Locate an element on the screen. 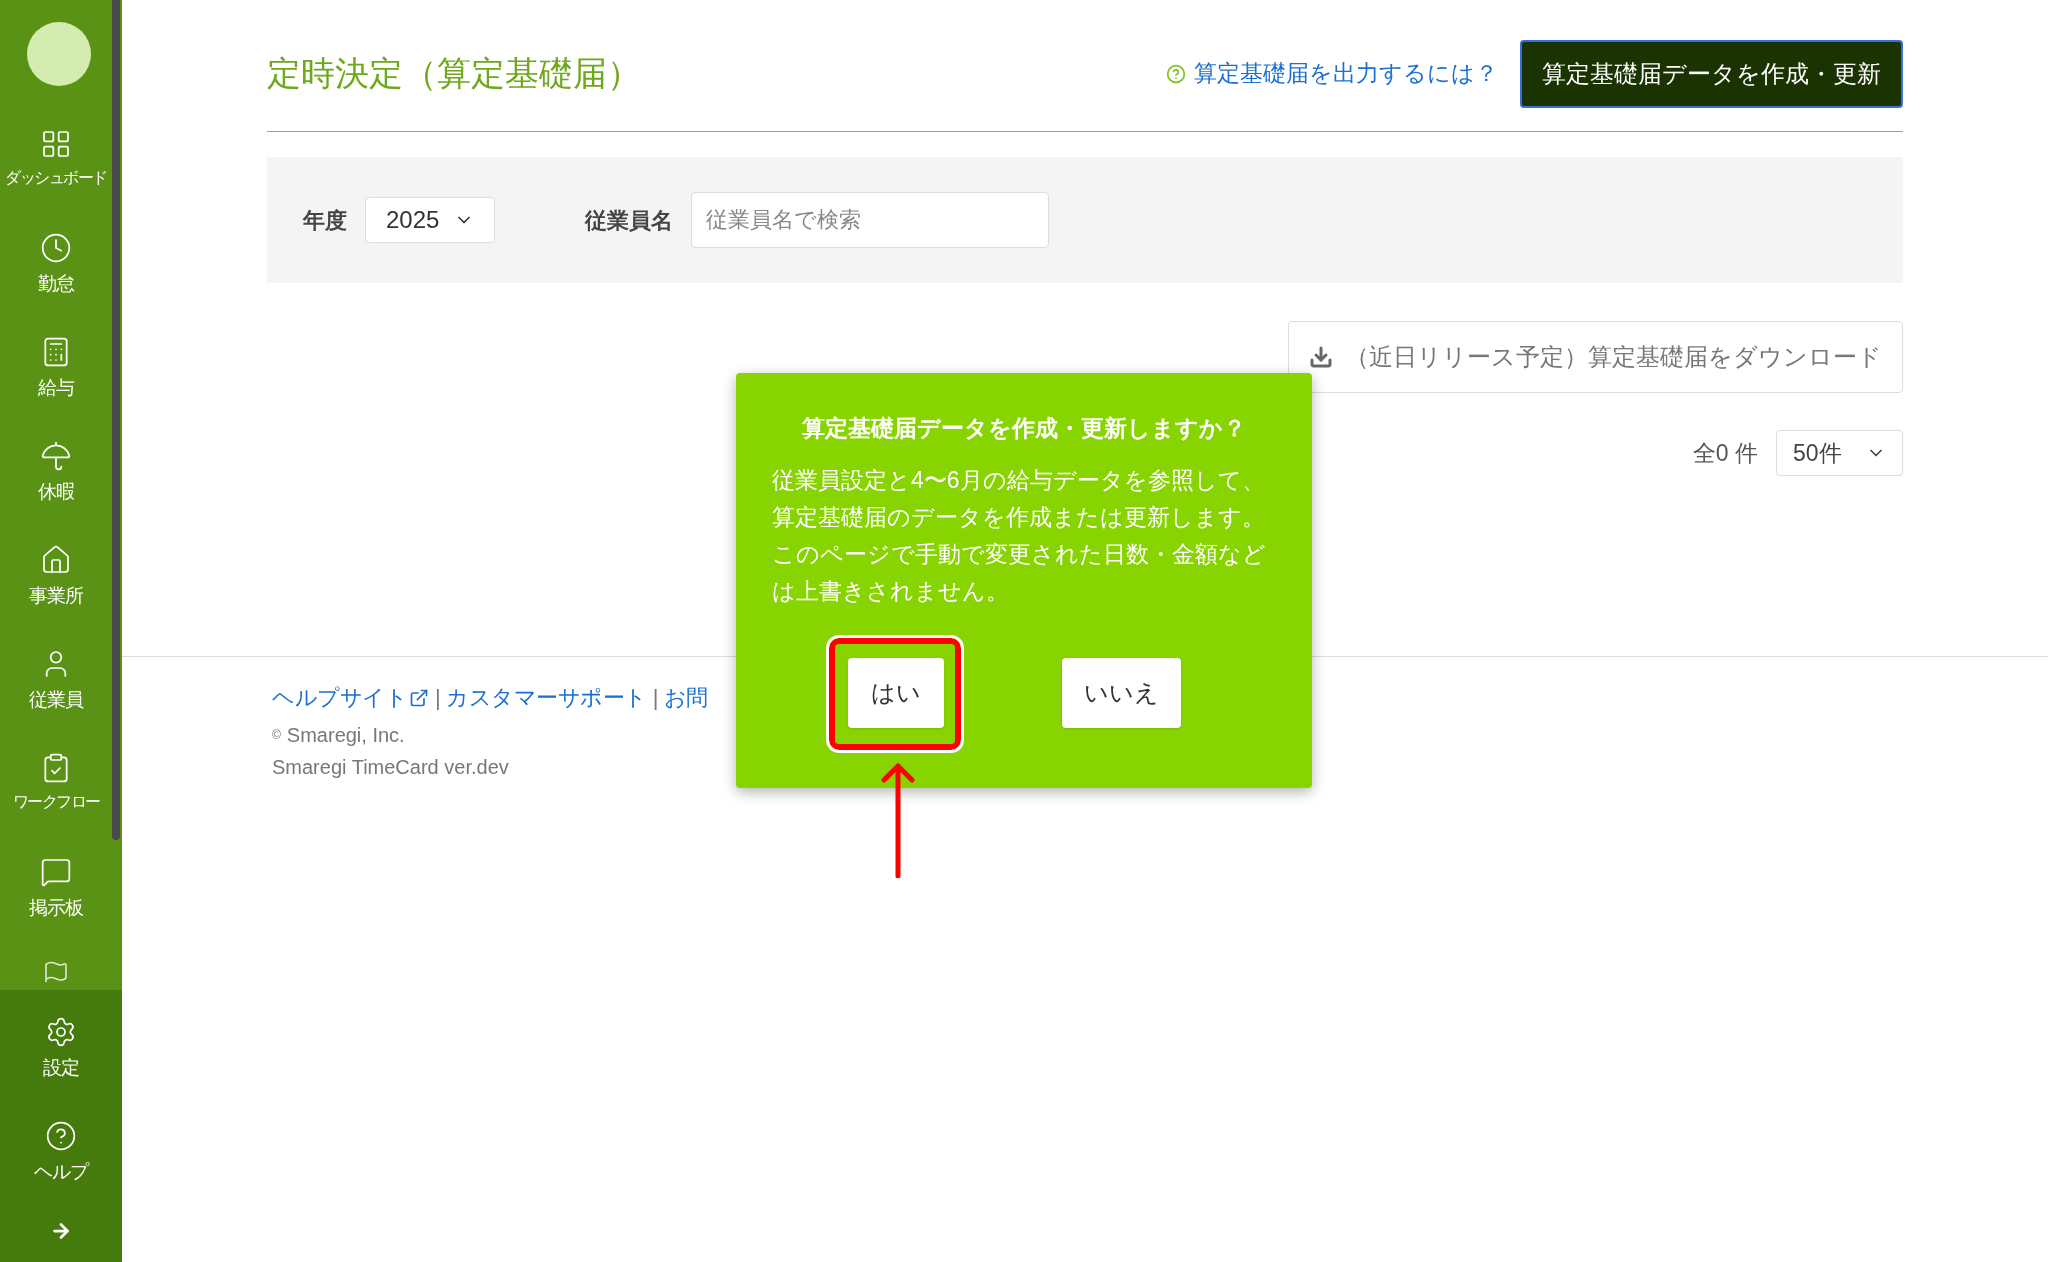 This screenshot has width=2048, height=1262. dialog-message: 従業員設定と4〜6月の給与データを参照して、 算定基礎届のデータを作成または更新します。 このページで手動で変更された日数・金額など は上書きされません。 is located at coordinates (1019, 535).